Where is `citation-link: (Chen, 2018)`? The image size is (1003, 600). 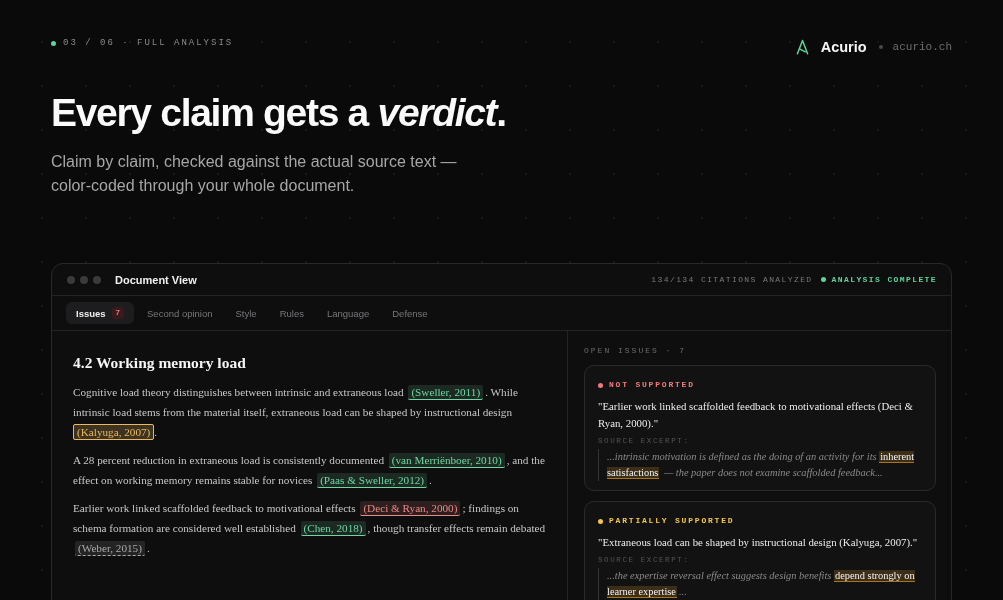 citation-link: (Chen, 2018) is located at coordinates (333, 528).